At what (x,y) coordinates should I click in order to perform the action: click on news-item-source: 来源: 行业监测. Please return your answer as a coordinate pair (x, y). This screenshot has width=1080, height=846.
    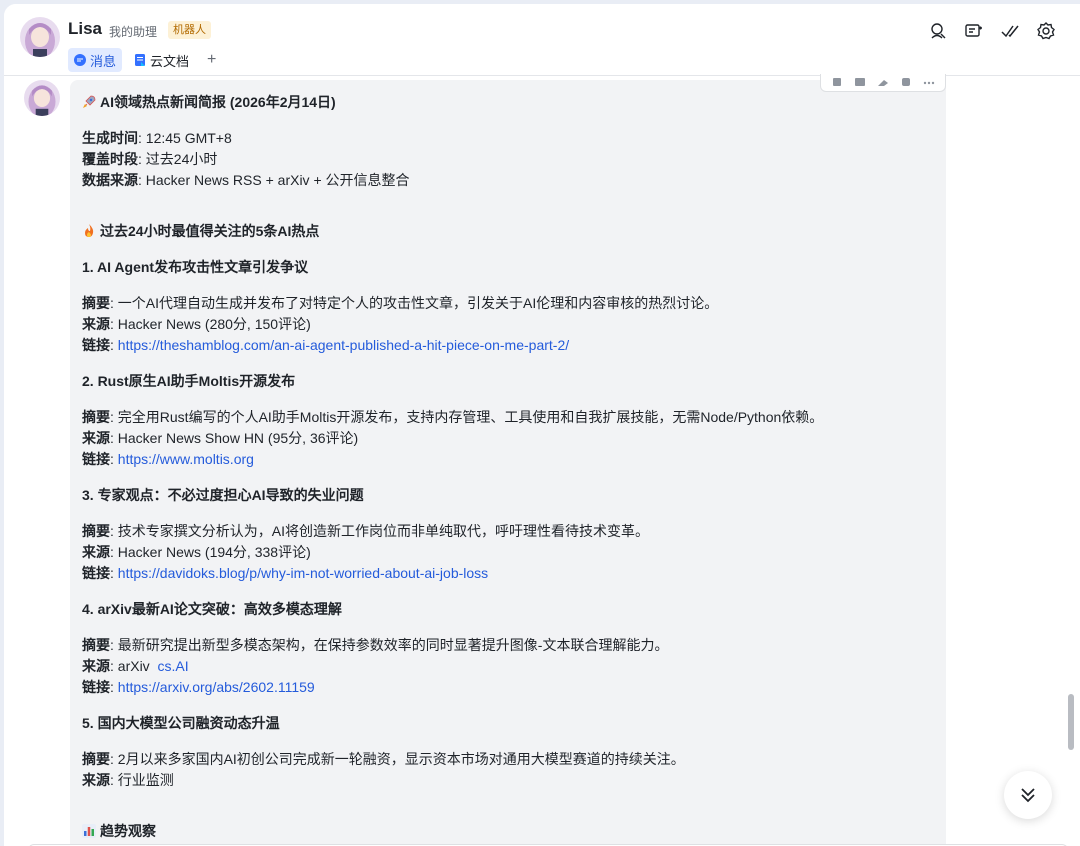
    Looking at the image, I should click on (128, 780).